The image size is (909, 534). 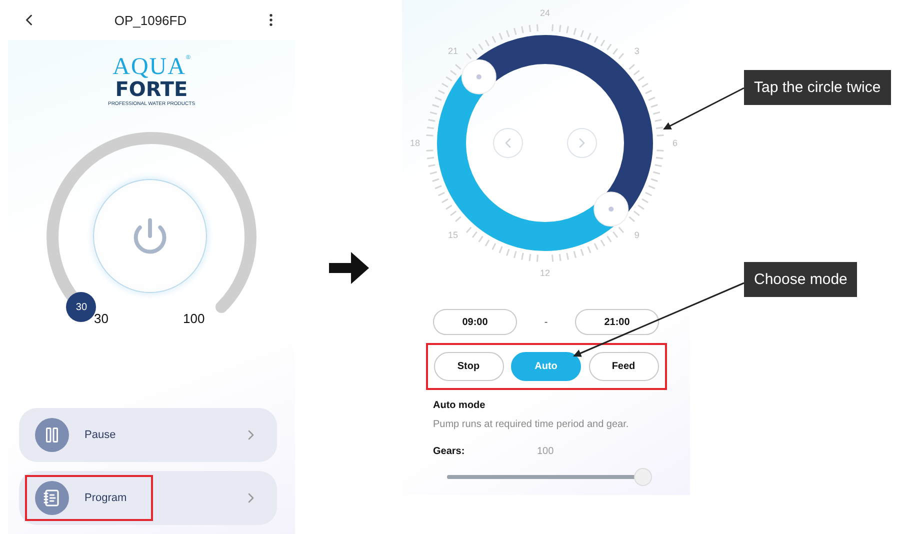 What do you see at coordinates (459, 405) in the screenshot?
I see `mode-title: Auto mode` at bounding box center [459, 405].